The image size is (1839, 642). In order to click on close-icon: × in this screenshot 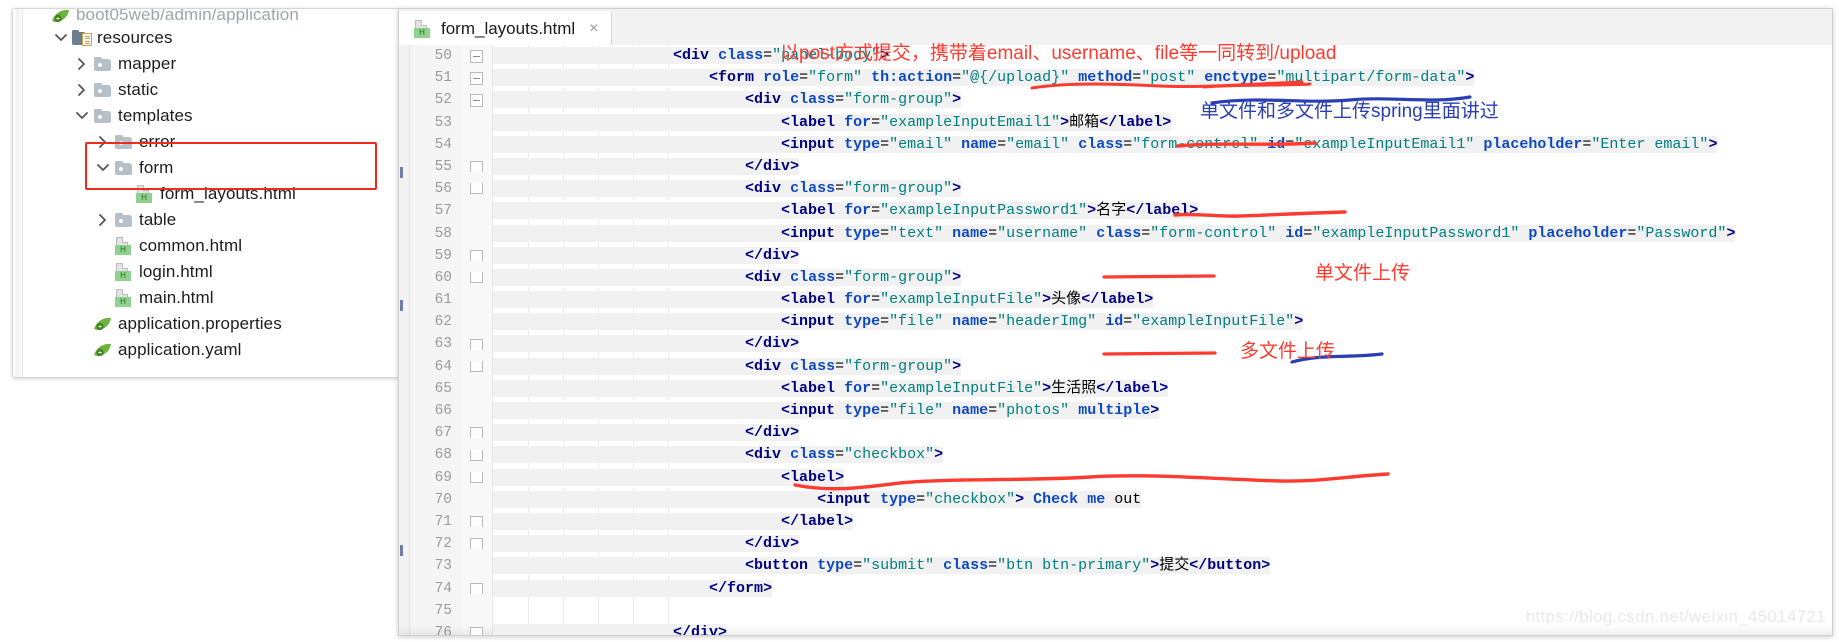, I will do `click(593, 29)`.